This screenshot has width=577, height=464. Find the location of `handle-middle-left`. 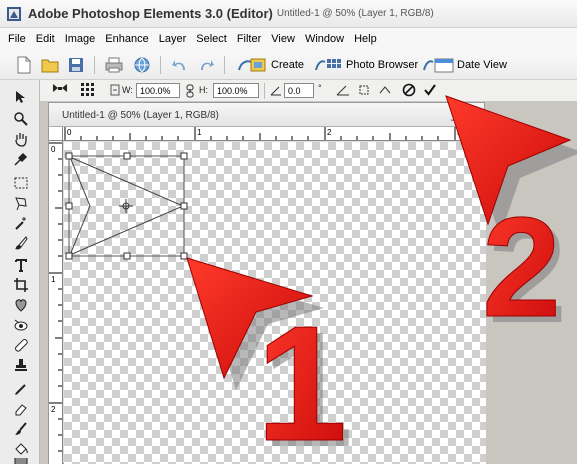

handle-middle-left is located at coordinates (69, 206).